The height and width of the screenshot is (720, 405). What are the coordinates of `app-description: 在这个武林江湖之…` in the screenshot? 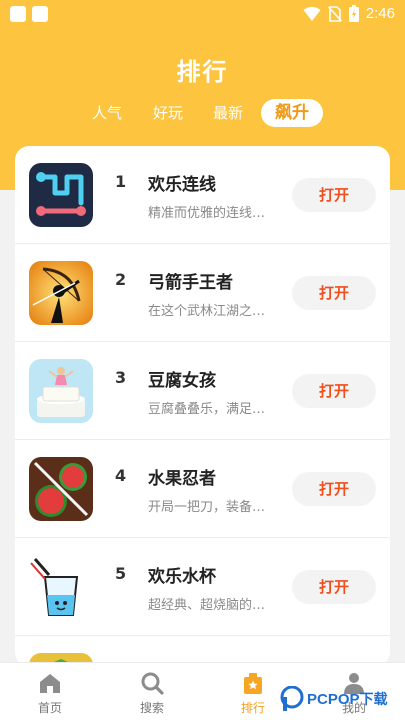 It's located at (207, 311).